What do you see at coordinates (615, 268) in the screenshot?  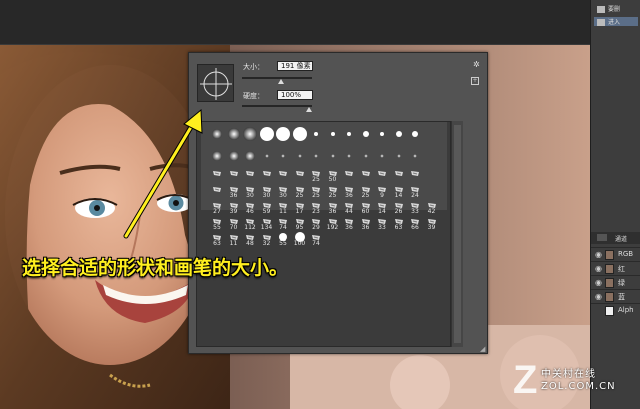 I see `channel-row: ◉ 红` at bounding box center [615, 268].